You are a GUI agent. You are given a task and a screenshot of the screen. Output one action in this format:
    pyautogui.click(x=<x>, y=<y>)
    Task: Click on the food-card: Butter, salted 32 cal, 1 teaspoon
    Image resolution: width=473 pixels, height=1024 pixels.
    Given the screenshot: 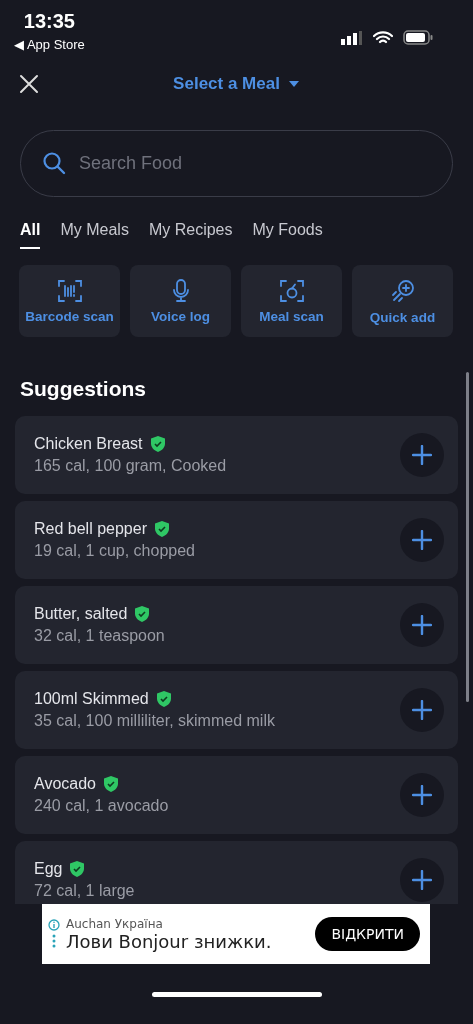 What is the action you would take?
    pyautogui.click(x=236, y=625)
    